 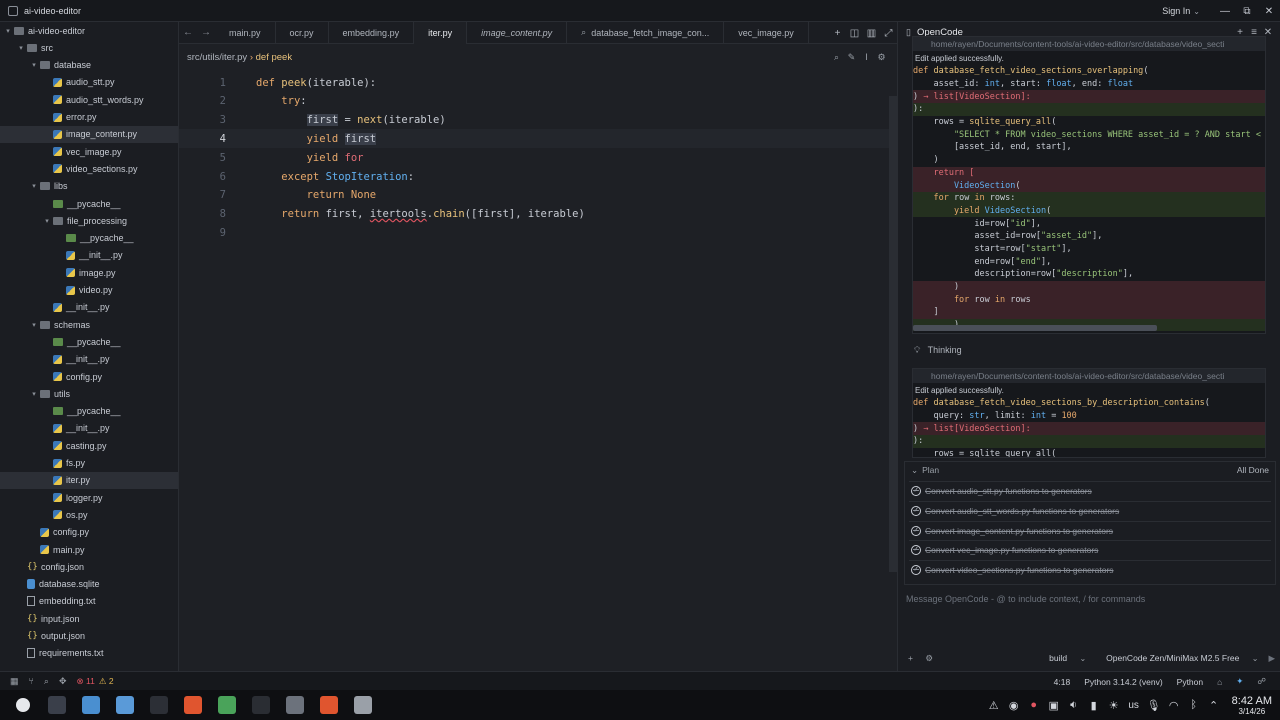 I want to click on obs-app, so click(x=295, y=705).